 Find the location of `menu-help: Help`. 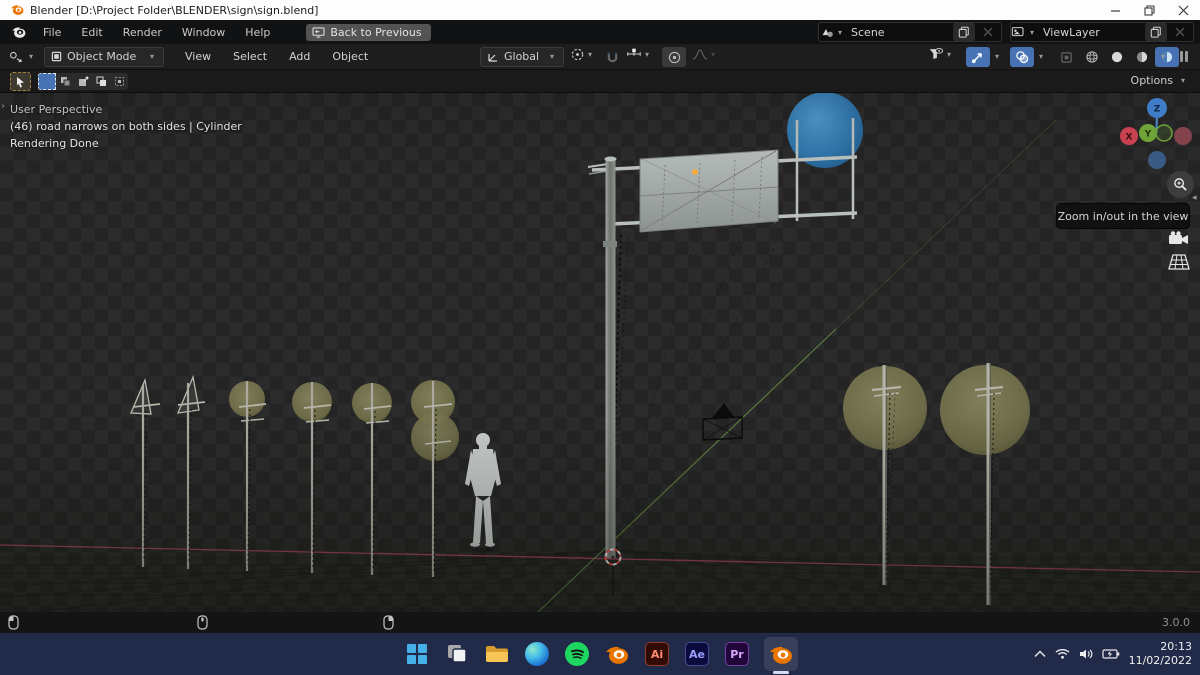

menu-help: Help is located at coordinates (257, 32).